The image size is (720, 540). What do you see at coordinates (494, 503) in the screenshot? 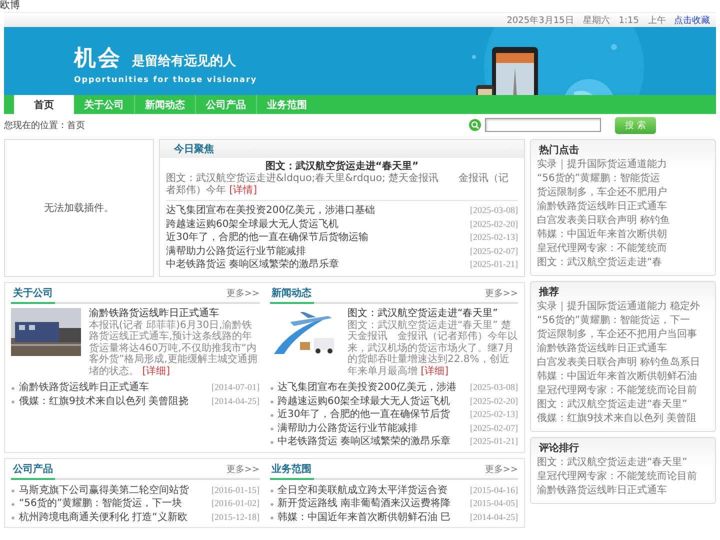
I see `news-date: [2015-04-05]` at bounding box center [494, 503].